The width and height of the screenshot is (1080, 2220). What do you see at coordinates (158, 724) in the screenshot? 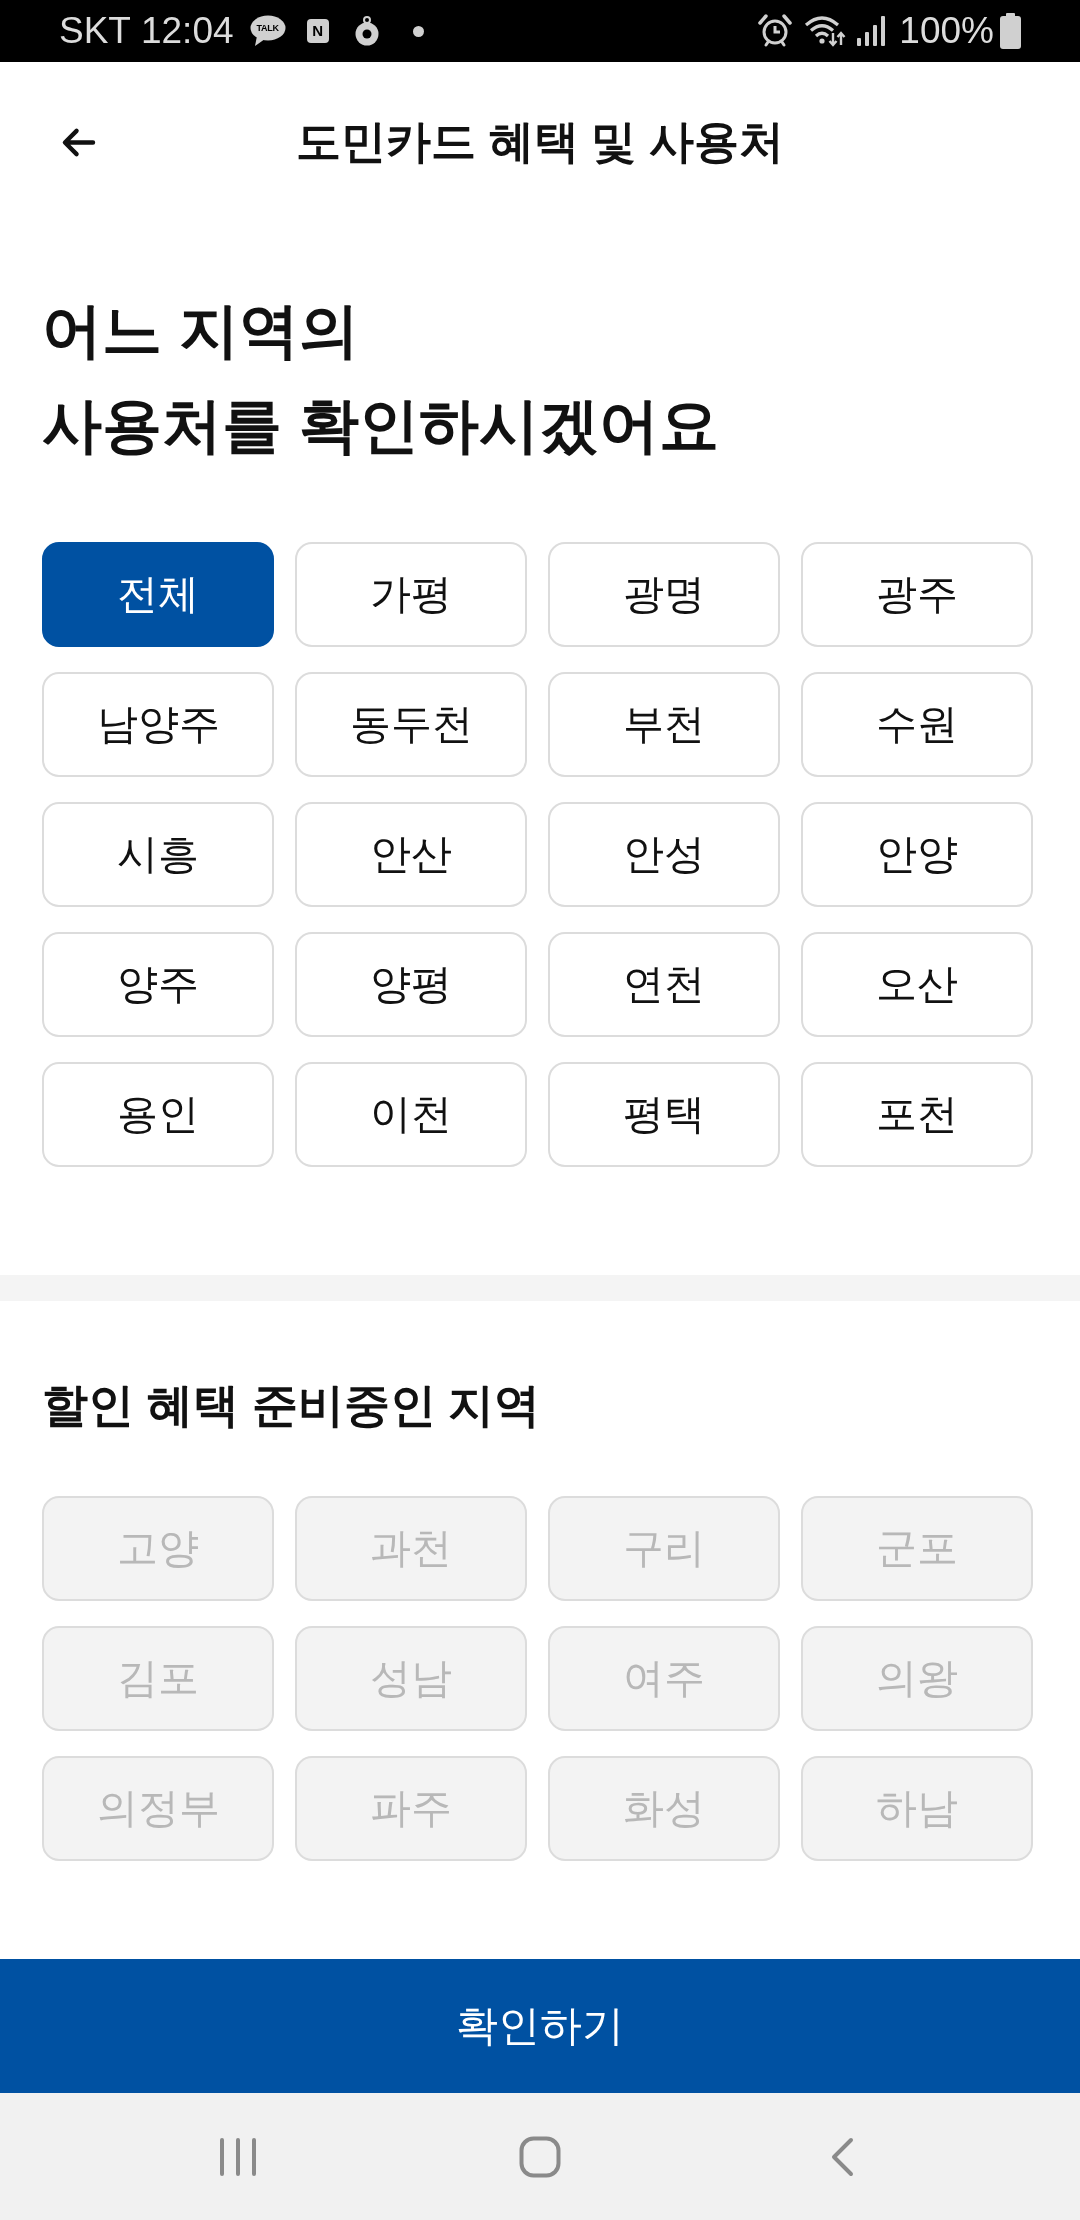
I see `region-chip: 남양주` at bounding box center [158, 724].